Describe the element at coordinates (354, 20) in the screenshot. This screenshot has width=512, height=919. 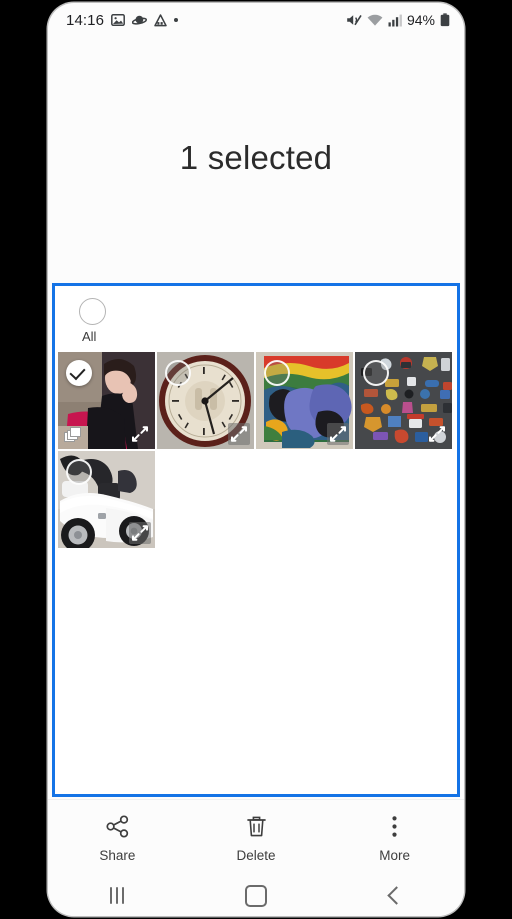
I see `mute-icon` at that location.